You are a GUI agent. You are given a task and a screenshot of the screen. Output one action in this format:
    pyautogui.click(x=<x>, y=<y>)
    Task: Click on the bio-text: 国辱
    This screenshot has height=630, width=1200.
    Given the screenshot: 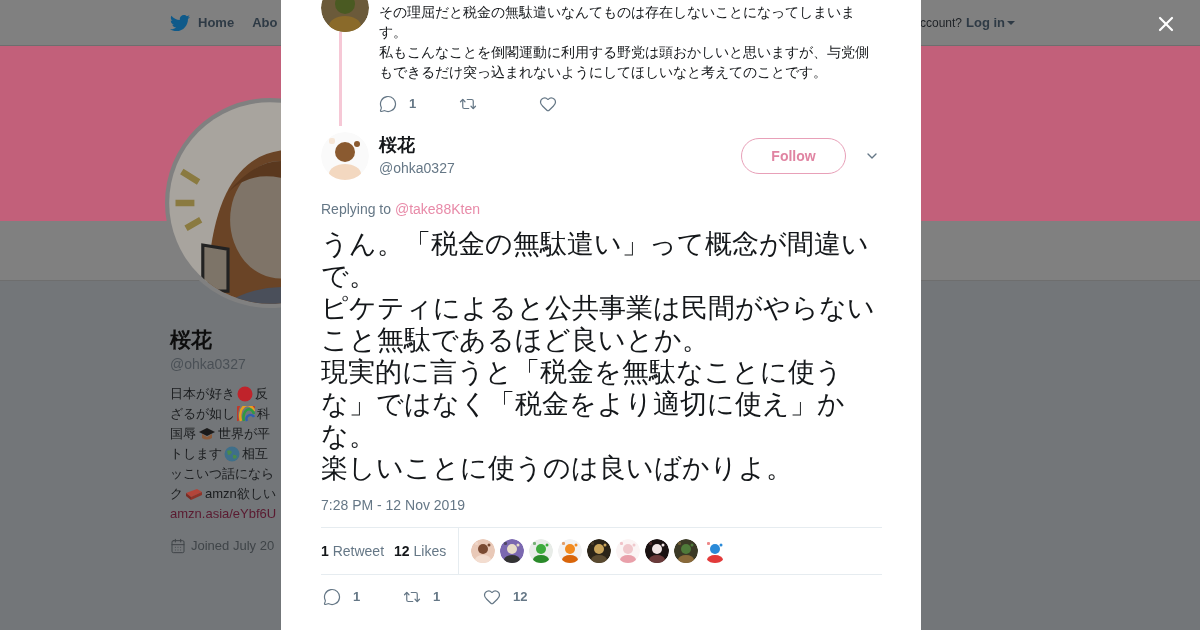 What is the action you would take?
    pyautogui.click(x=183, y=434)
    